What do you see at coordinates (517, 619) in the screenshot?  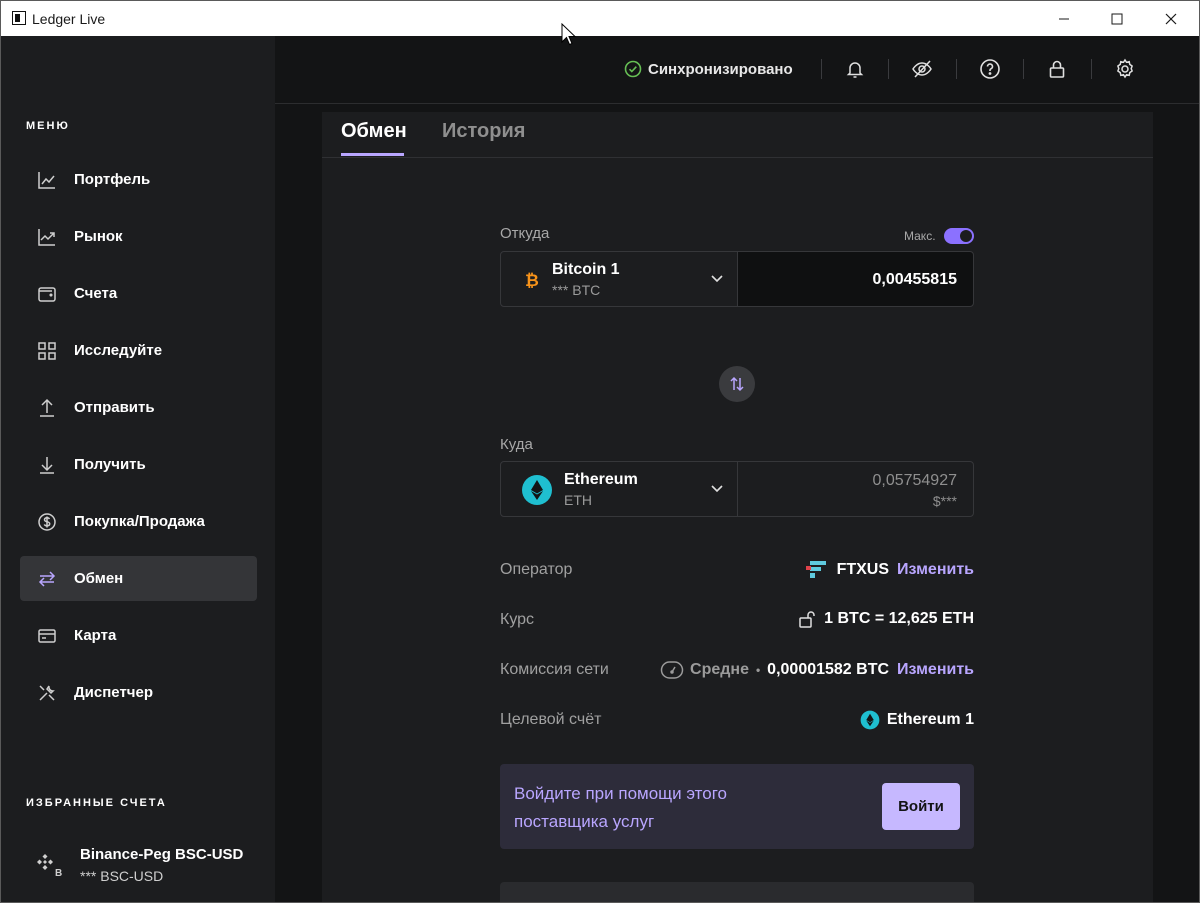 I see `rate-label: Курс` at bounding box center [517, 619].